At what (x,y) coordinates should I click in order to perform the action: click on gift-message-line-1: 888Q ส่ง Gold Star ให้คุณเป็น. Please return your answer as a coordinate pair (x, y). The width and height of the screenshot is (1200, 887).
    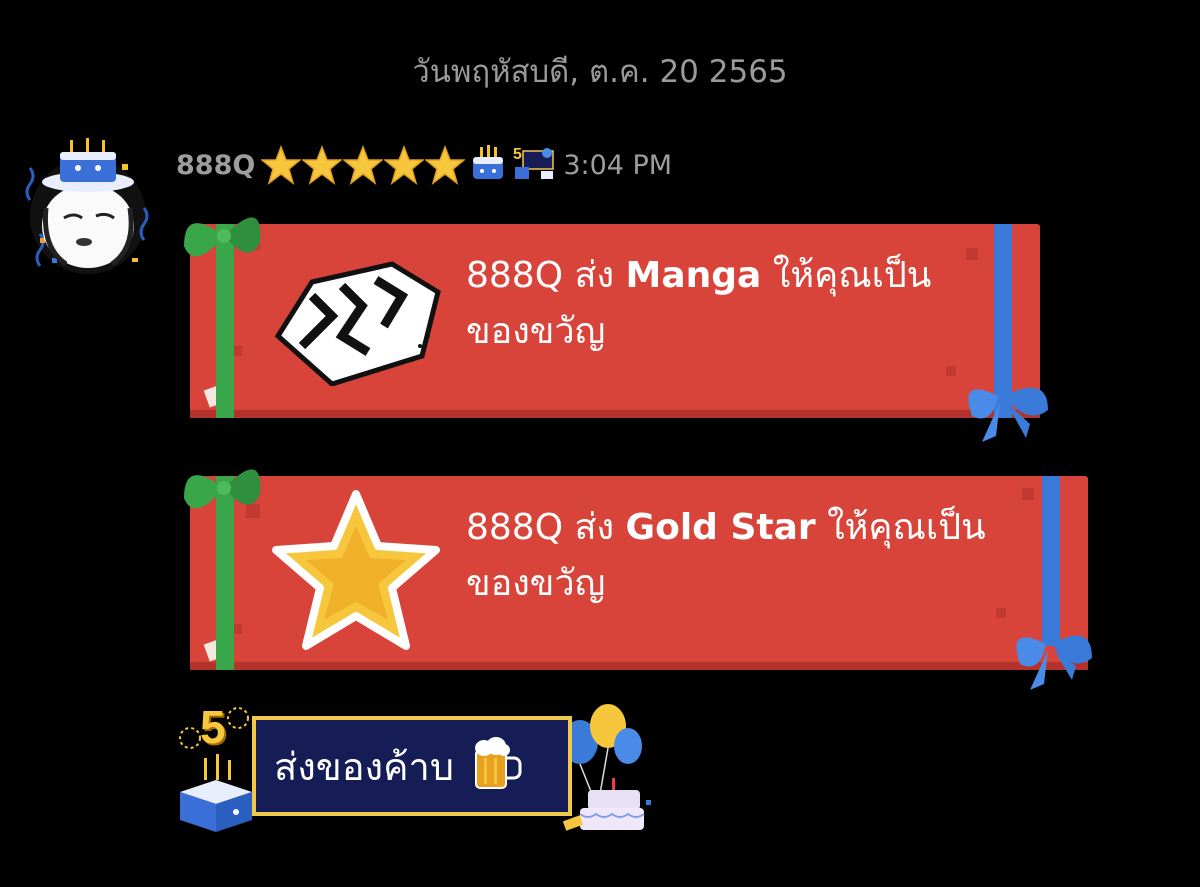
    Looking at the image, I should click on (746, 528).